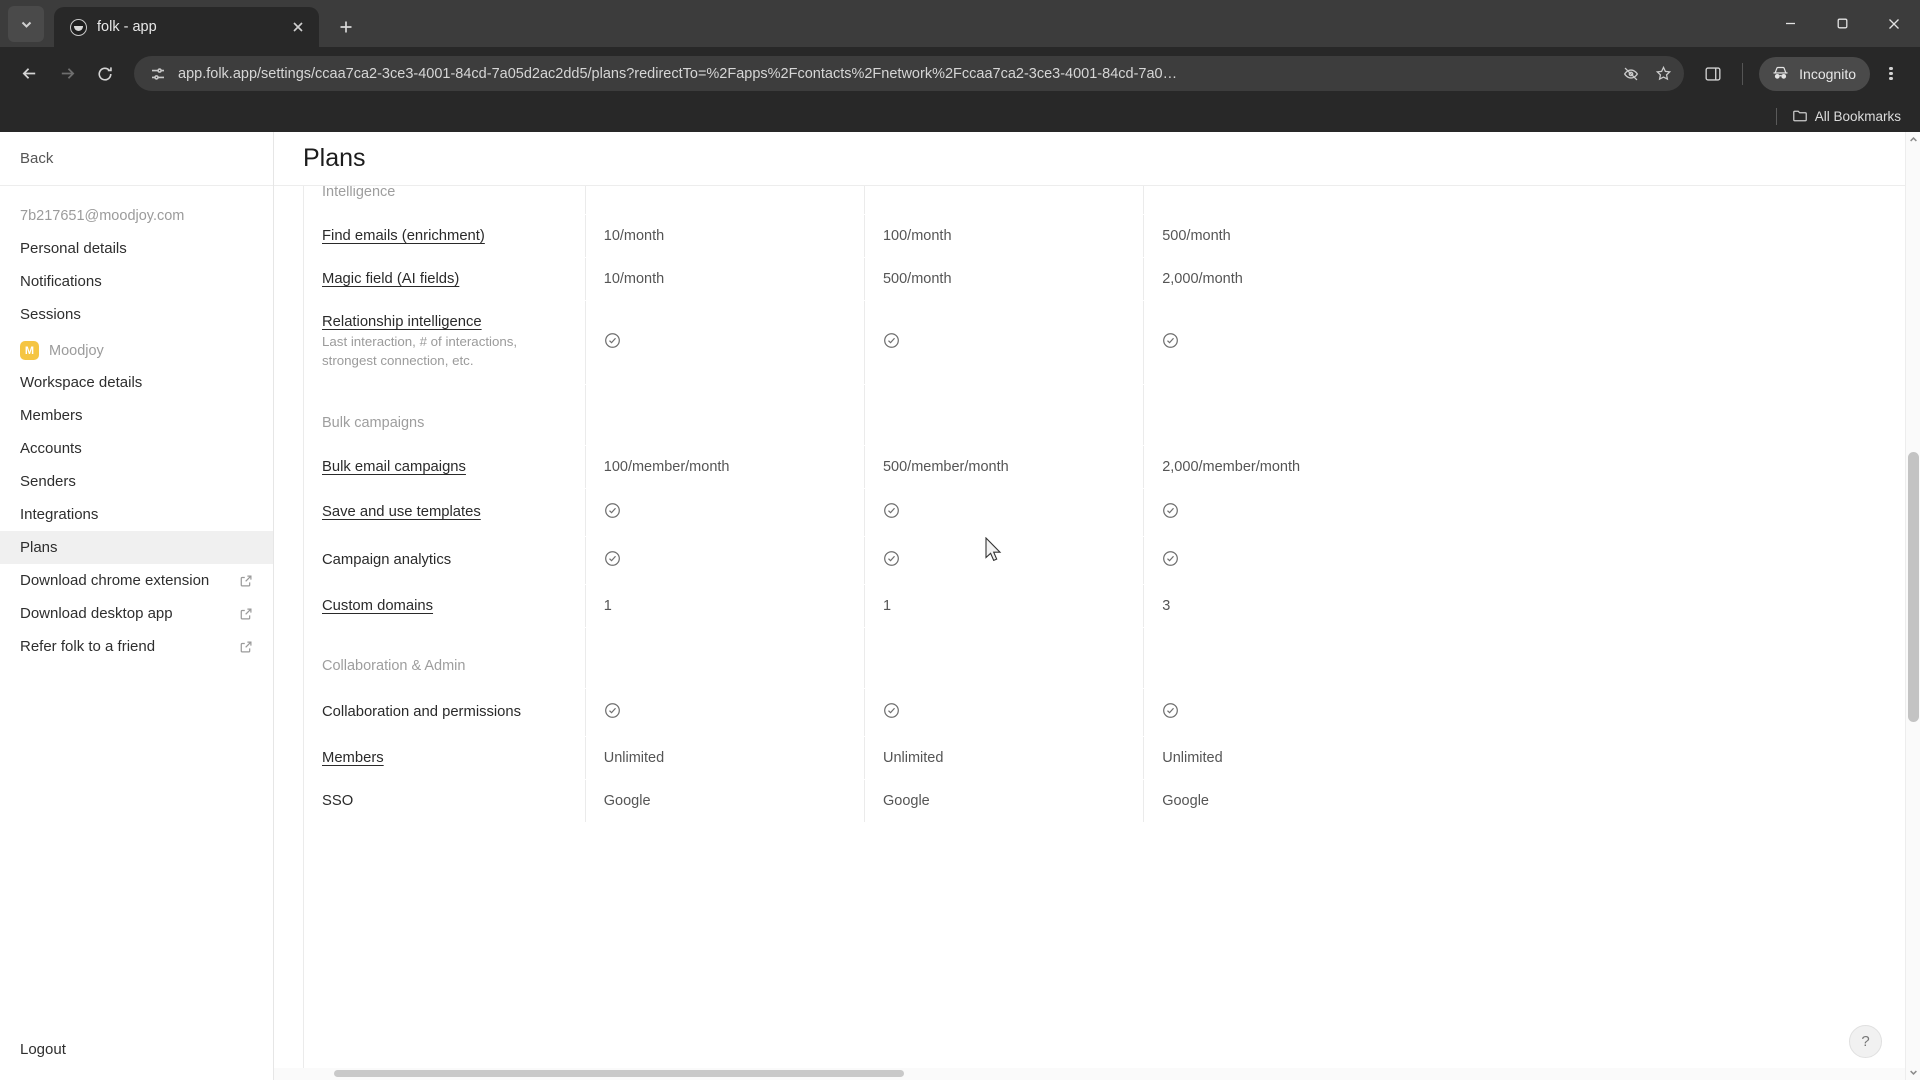  Describe the element at coordinates (1894, 23) in the screenshot. I see `window-close-button` at that location.